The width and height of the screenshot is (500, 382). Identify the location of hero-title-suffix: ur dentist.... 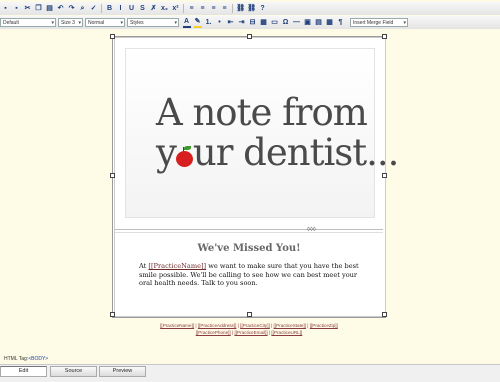
(296, 152).